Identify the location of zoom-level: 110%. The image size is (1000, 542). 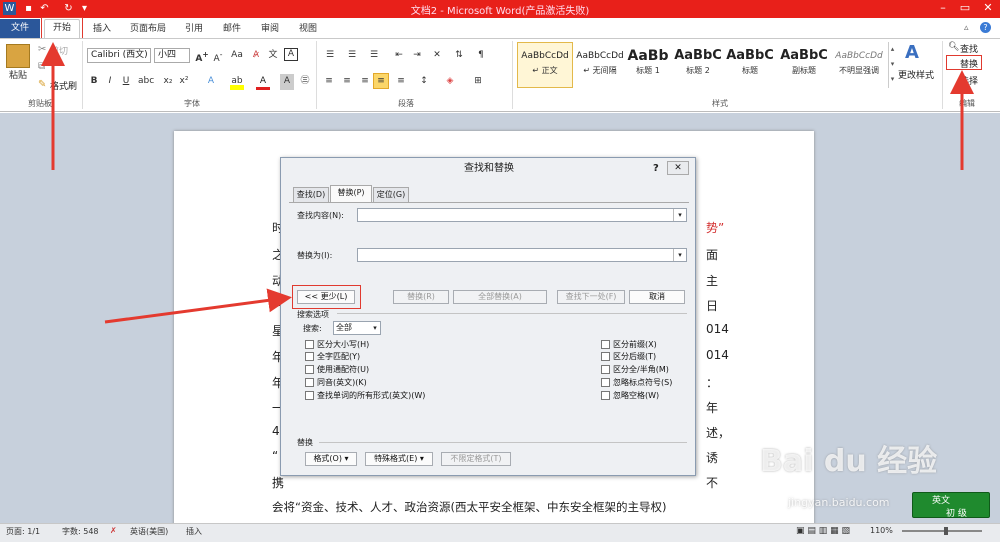
(881, 530).